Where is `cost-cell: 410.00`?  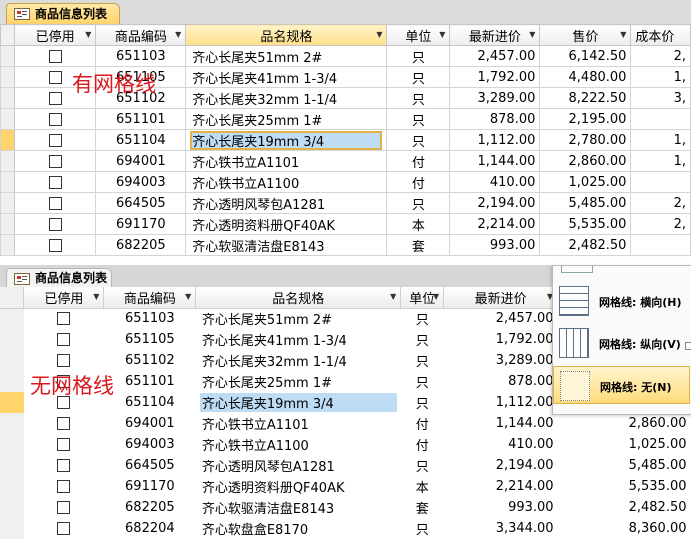
cost-cell: 410.00 is located at coordinates (501, 444).